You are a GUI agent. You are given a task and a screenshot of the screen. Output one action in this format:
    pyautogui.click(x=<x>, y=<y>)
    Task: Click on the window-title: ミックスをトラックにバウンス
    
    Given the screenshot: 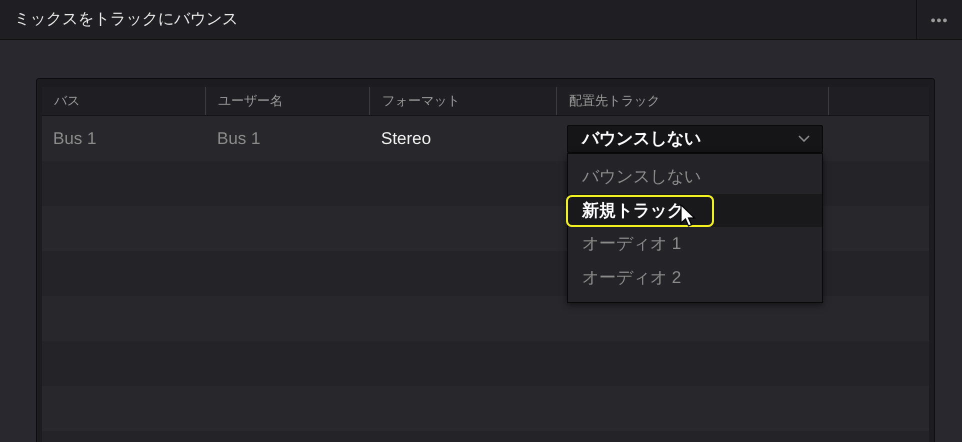 What is the action you would take?
    pyautogui.click(x=126, y=20)
    